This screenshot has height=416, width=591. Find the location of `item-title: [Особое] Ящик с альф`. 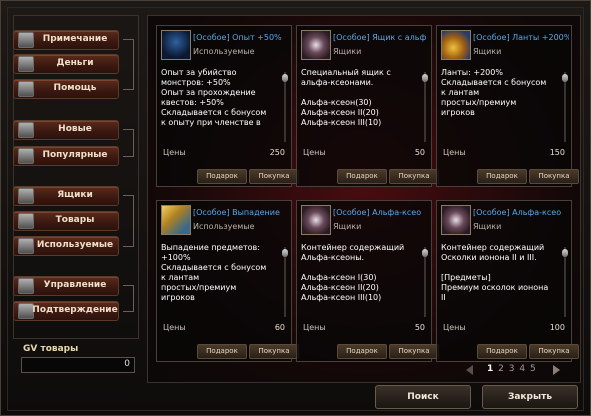

item-title: [Особое] Ящик с альф is located at coordinates (380, 37).